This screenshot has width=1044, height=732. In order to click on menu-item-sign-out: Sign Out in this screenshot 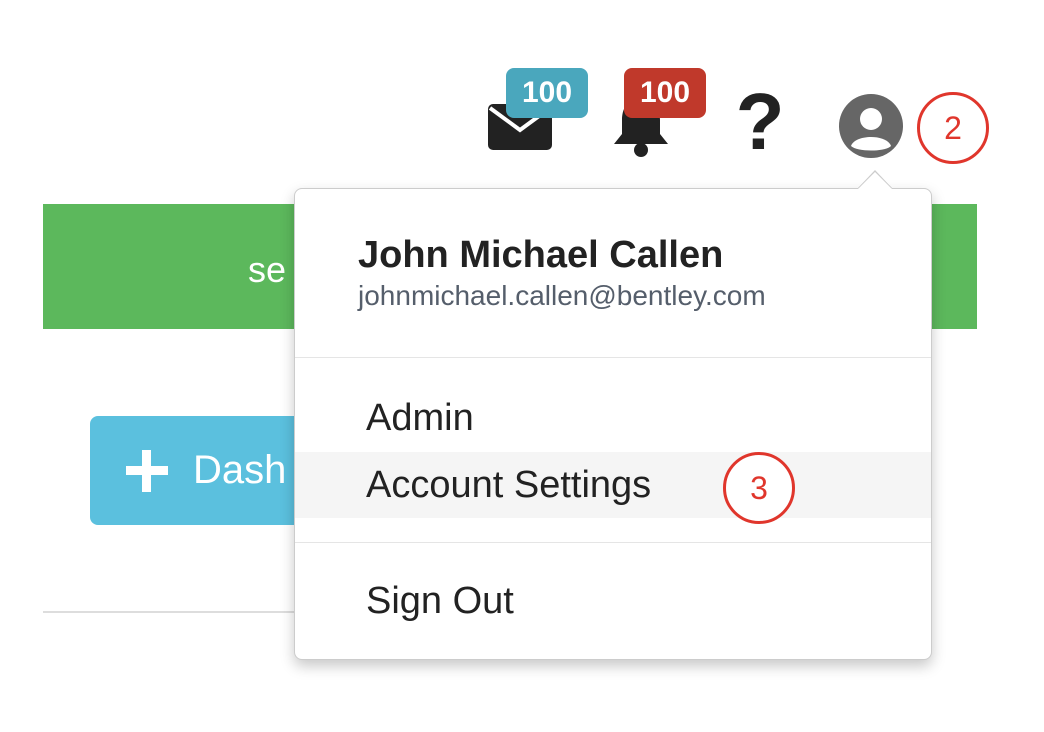, I will do `click(613, 601)`.